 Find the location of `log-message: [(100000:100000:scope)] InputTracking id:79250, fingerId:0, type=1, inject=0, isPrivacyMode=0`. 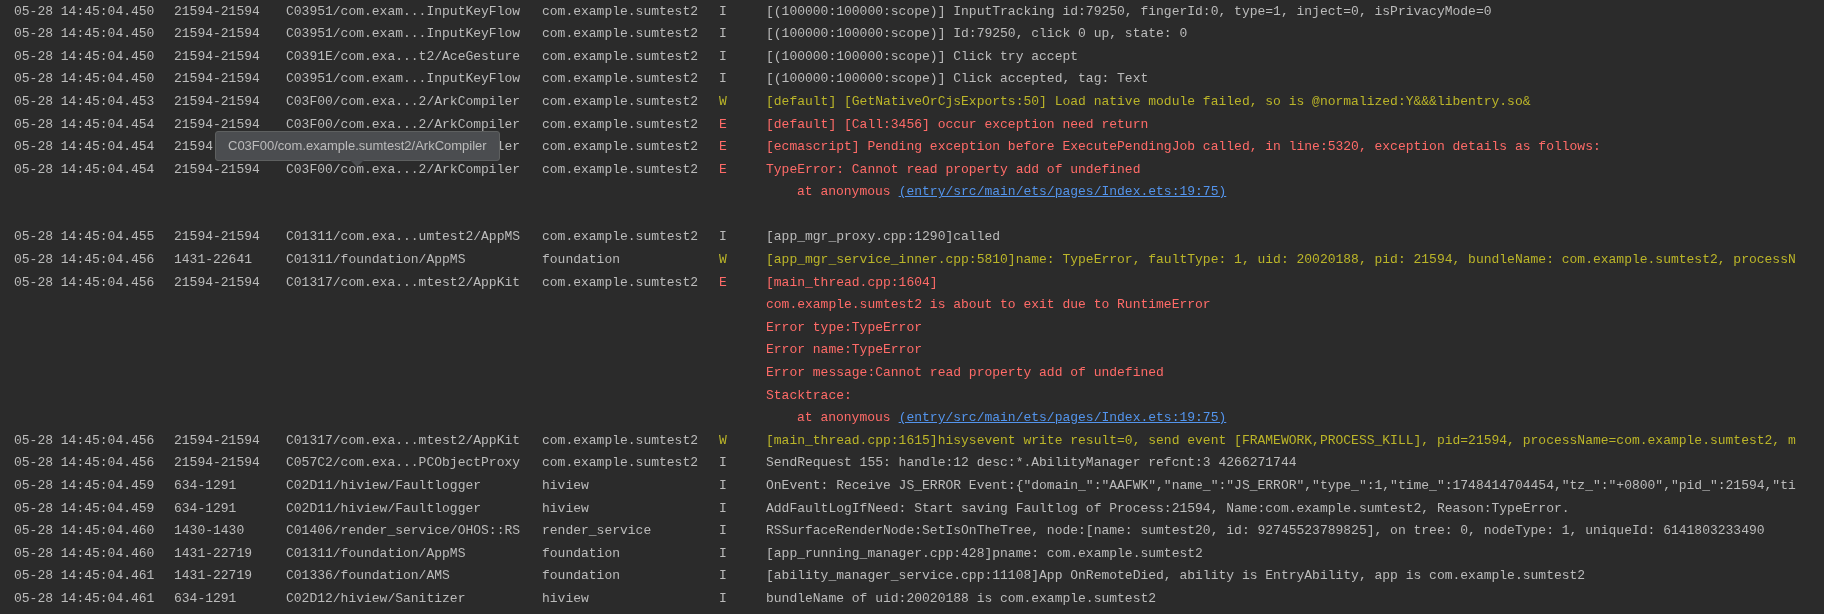

log-message: [(100000:100000:scope)] InputTracking id:79250, fingerId:0, type=1, inject=0, isPrivacyMode=0 is located at coordinates (1129, 11).